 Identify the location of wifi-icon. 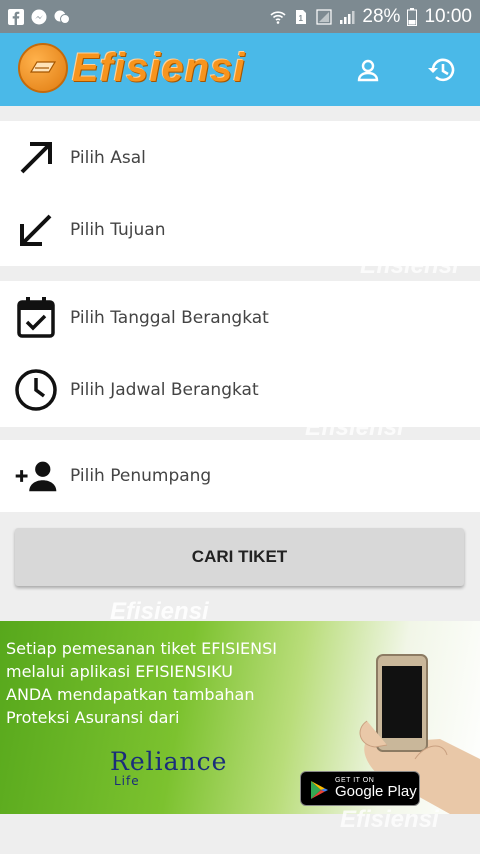
(278, 17).